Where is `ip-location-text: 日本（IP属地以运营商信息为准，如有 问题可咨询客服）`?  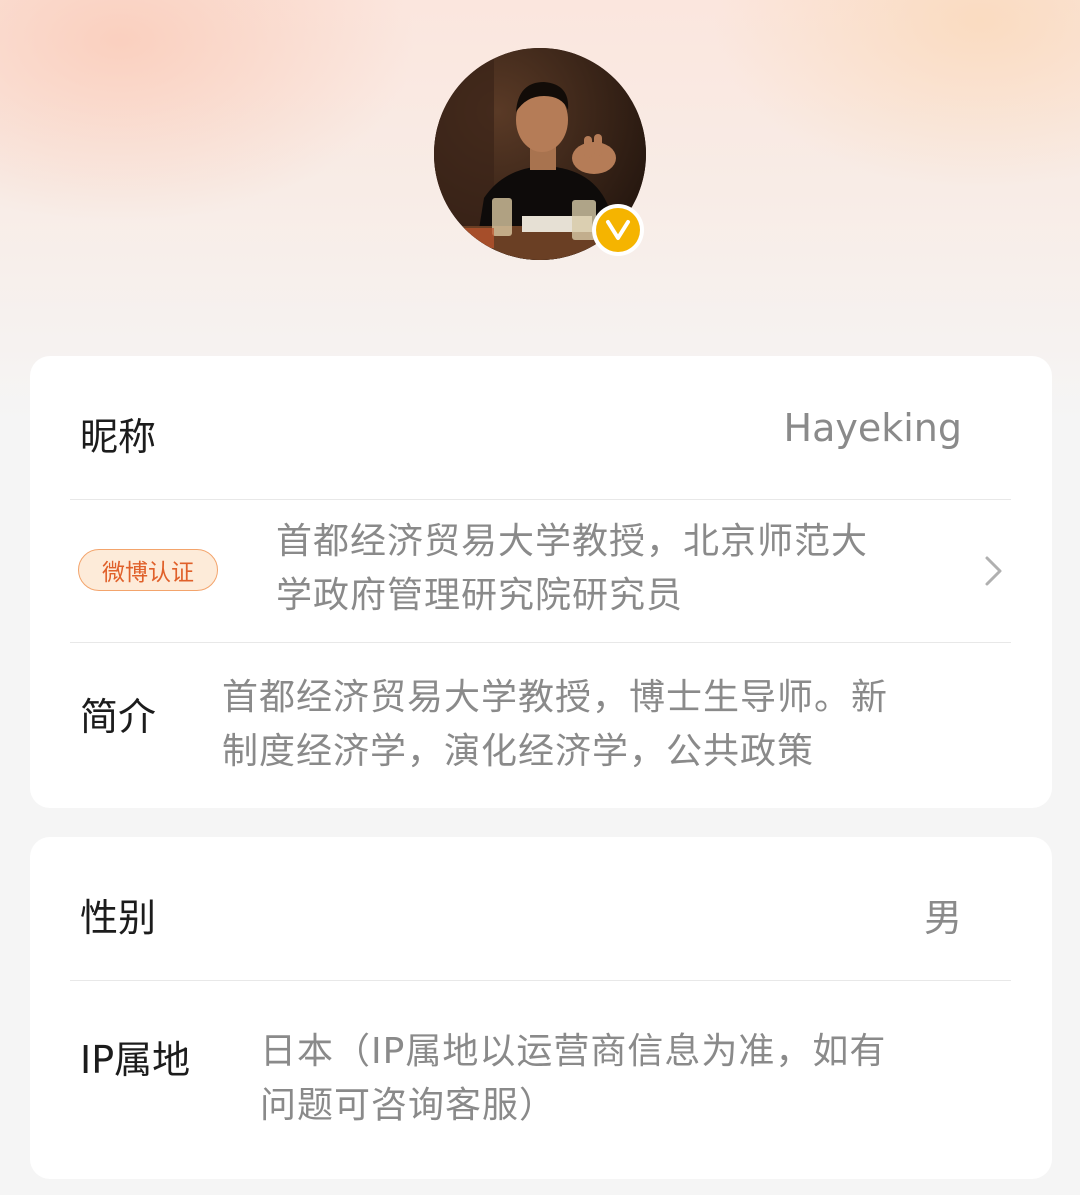
ip-location-text: 日本（IP属地以运营商信息为准，如有 问题可咨询客服） is located at coordinates (630, 1079).